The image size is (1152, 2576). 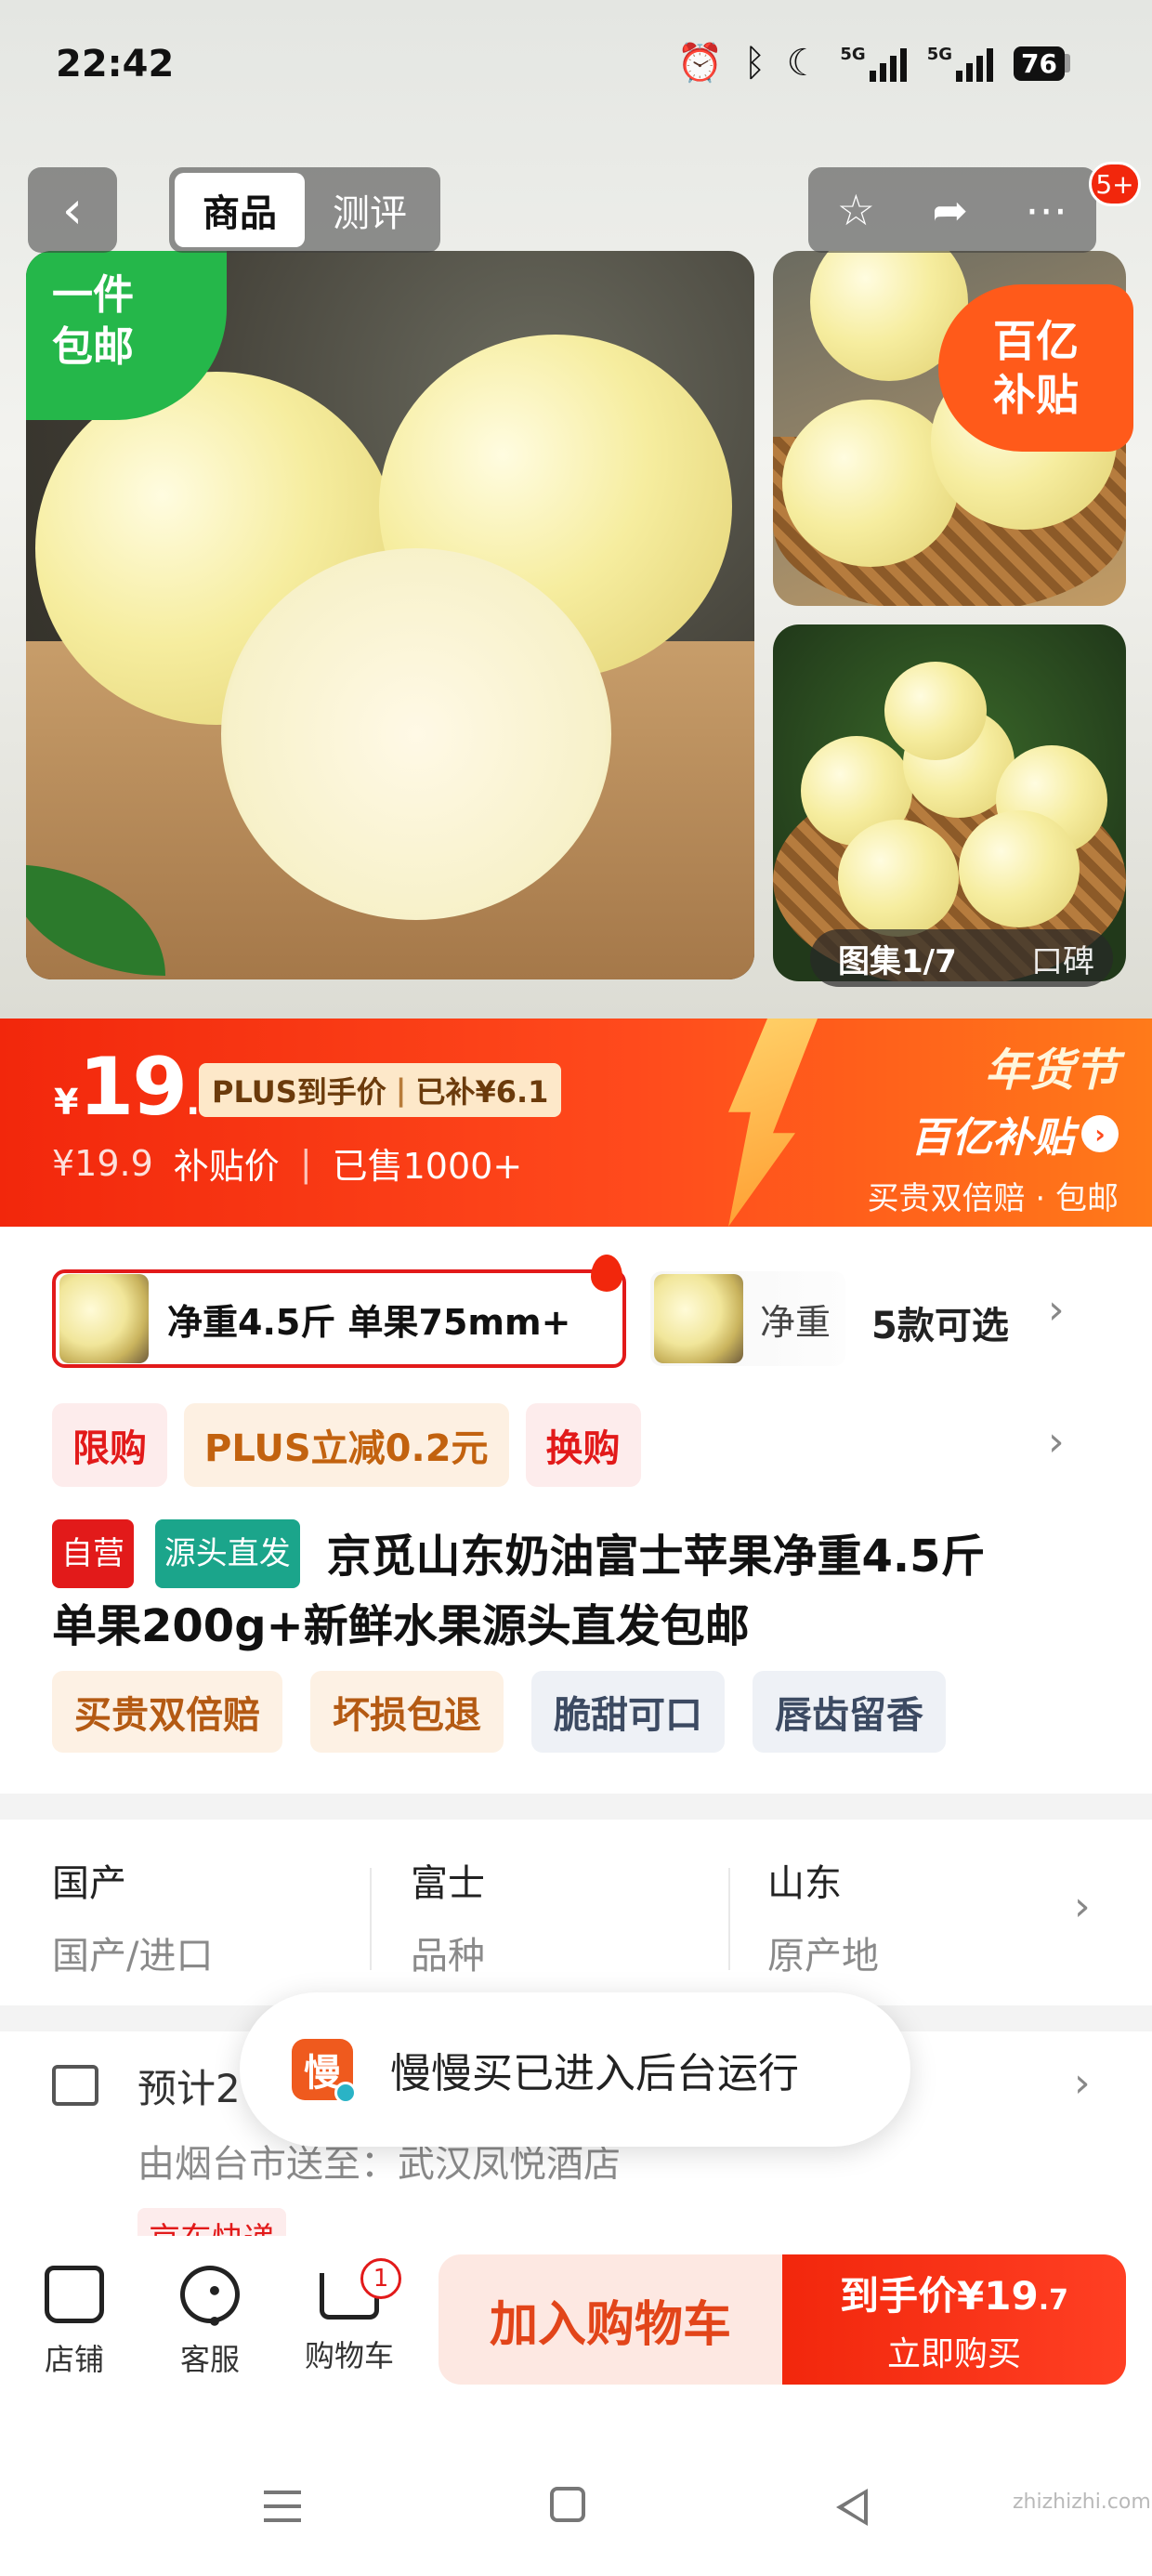 I want to click on attribute-origin-type: 国产 国产/进口, so click(x=133, y=1920).